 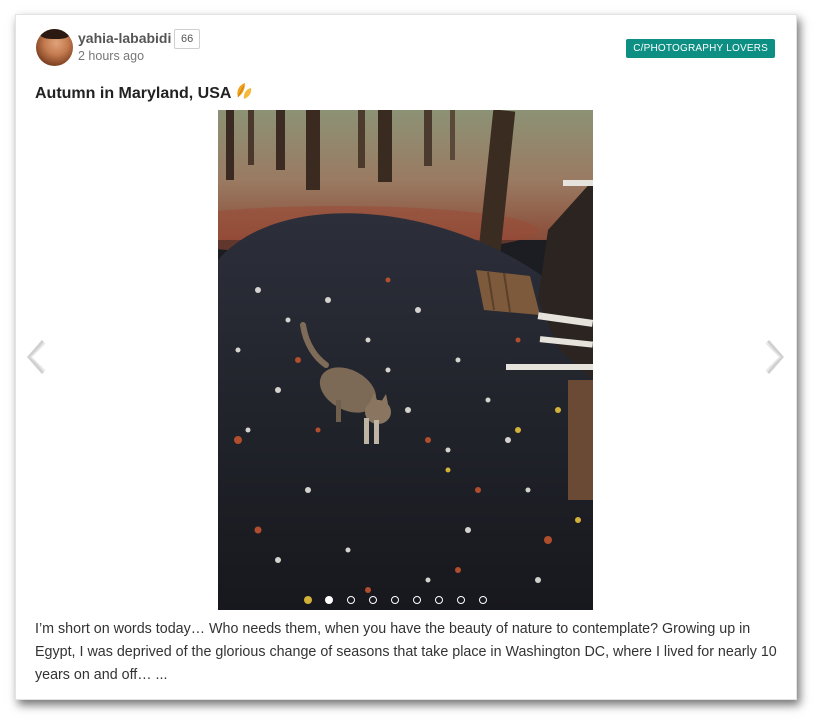 What do you see at coordinates (245, 93) in the screenshot?
I see `leaf-emoji-icon` at bounding box center [245, 93].